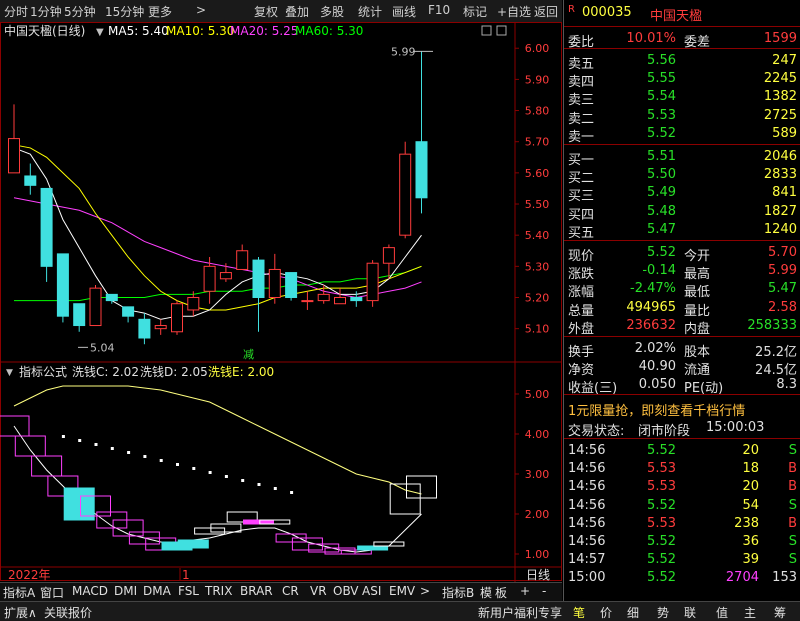 The image size is (800, 621). What do you see at coordinates (52, 592) in the screenshot?
I see `indicator-tab-1: 窗口` at bounding box center [52, 592].